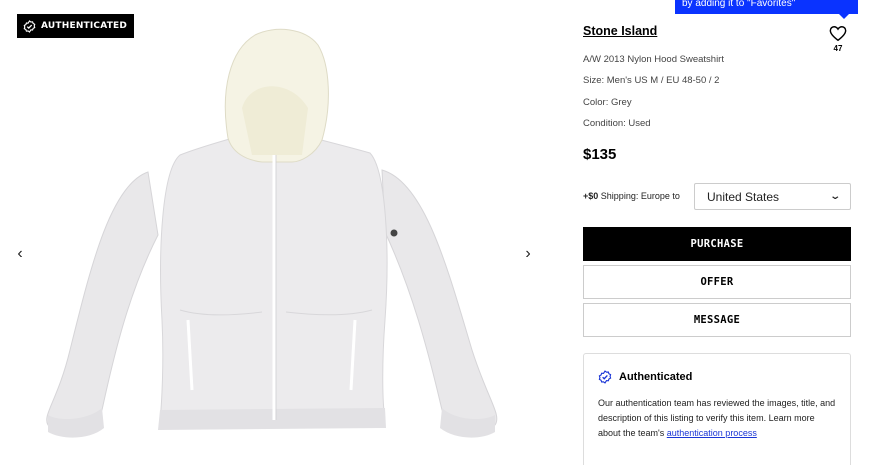 The width and height of the screenshot is (870, 465). I want to click on offer-button: OFFER, so click(717, 282).